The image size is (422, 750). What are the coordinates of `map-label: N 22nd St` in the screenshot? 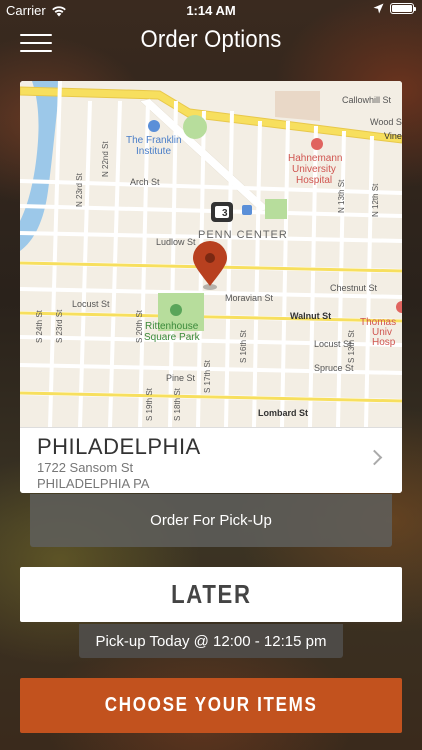 It's located at (105, 159).